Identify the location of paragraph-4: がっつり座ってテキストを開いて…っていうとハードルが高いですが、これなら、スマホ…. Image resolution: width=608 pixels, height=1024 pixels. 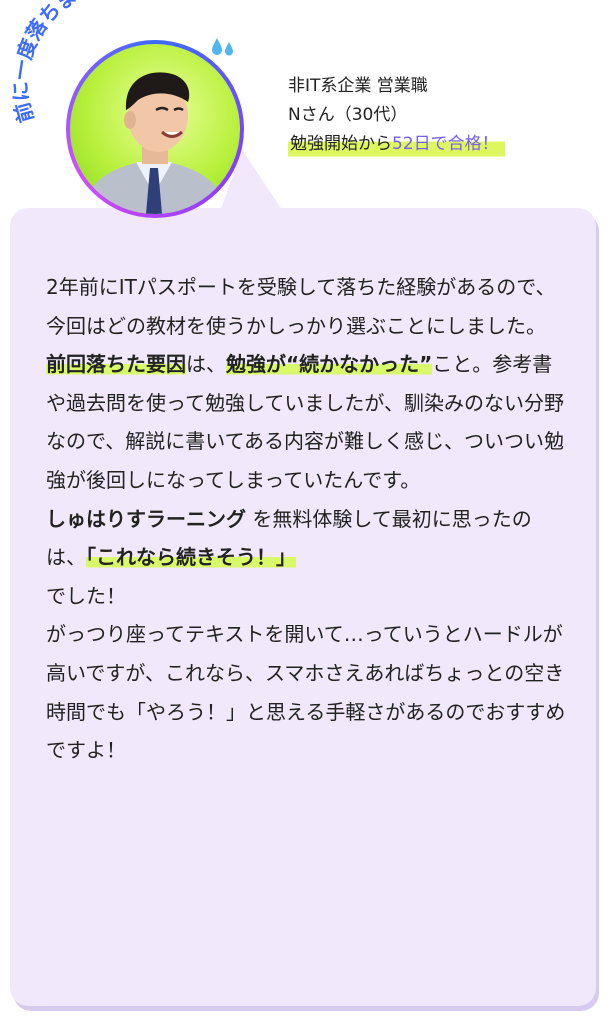
(306, 692).